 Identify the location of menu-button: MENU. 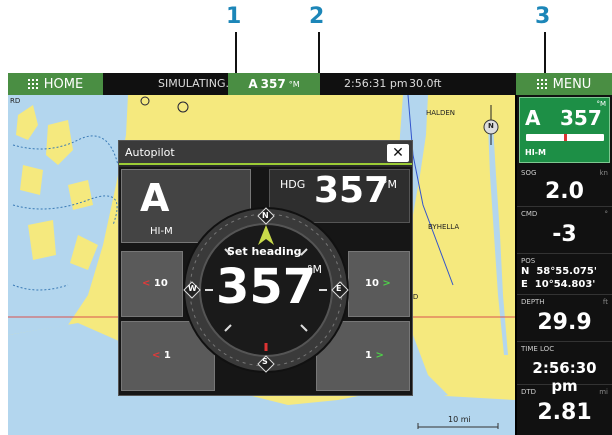
(564, 84).